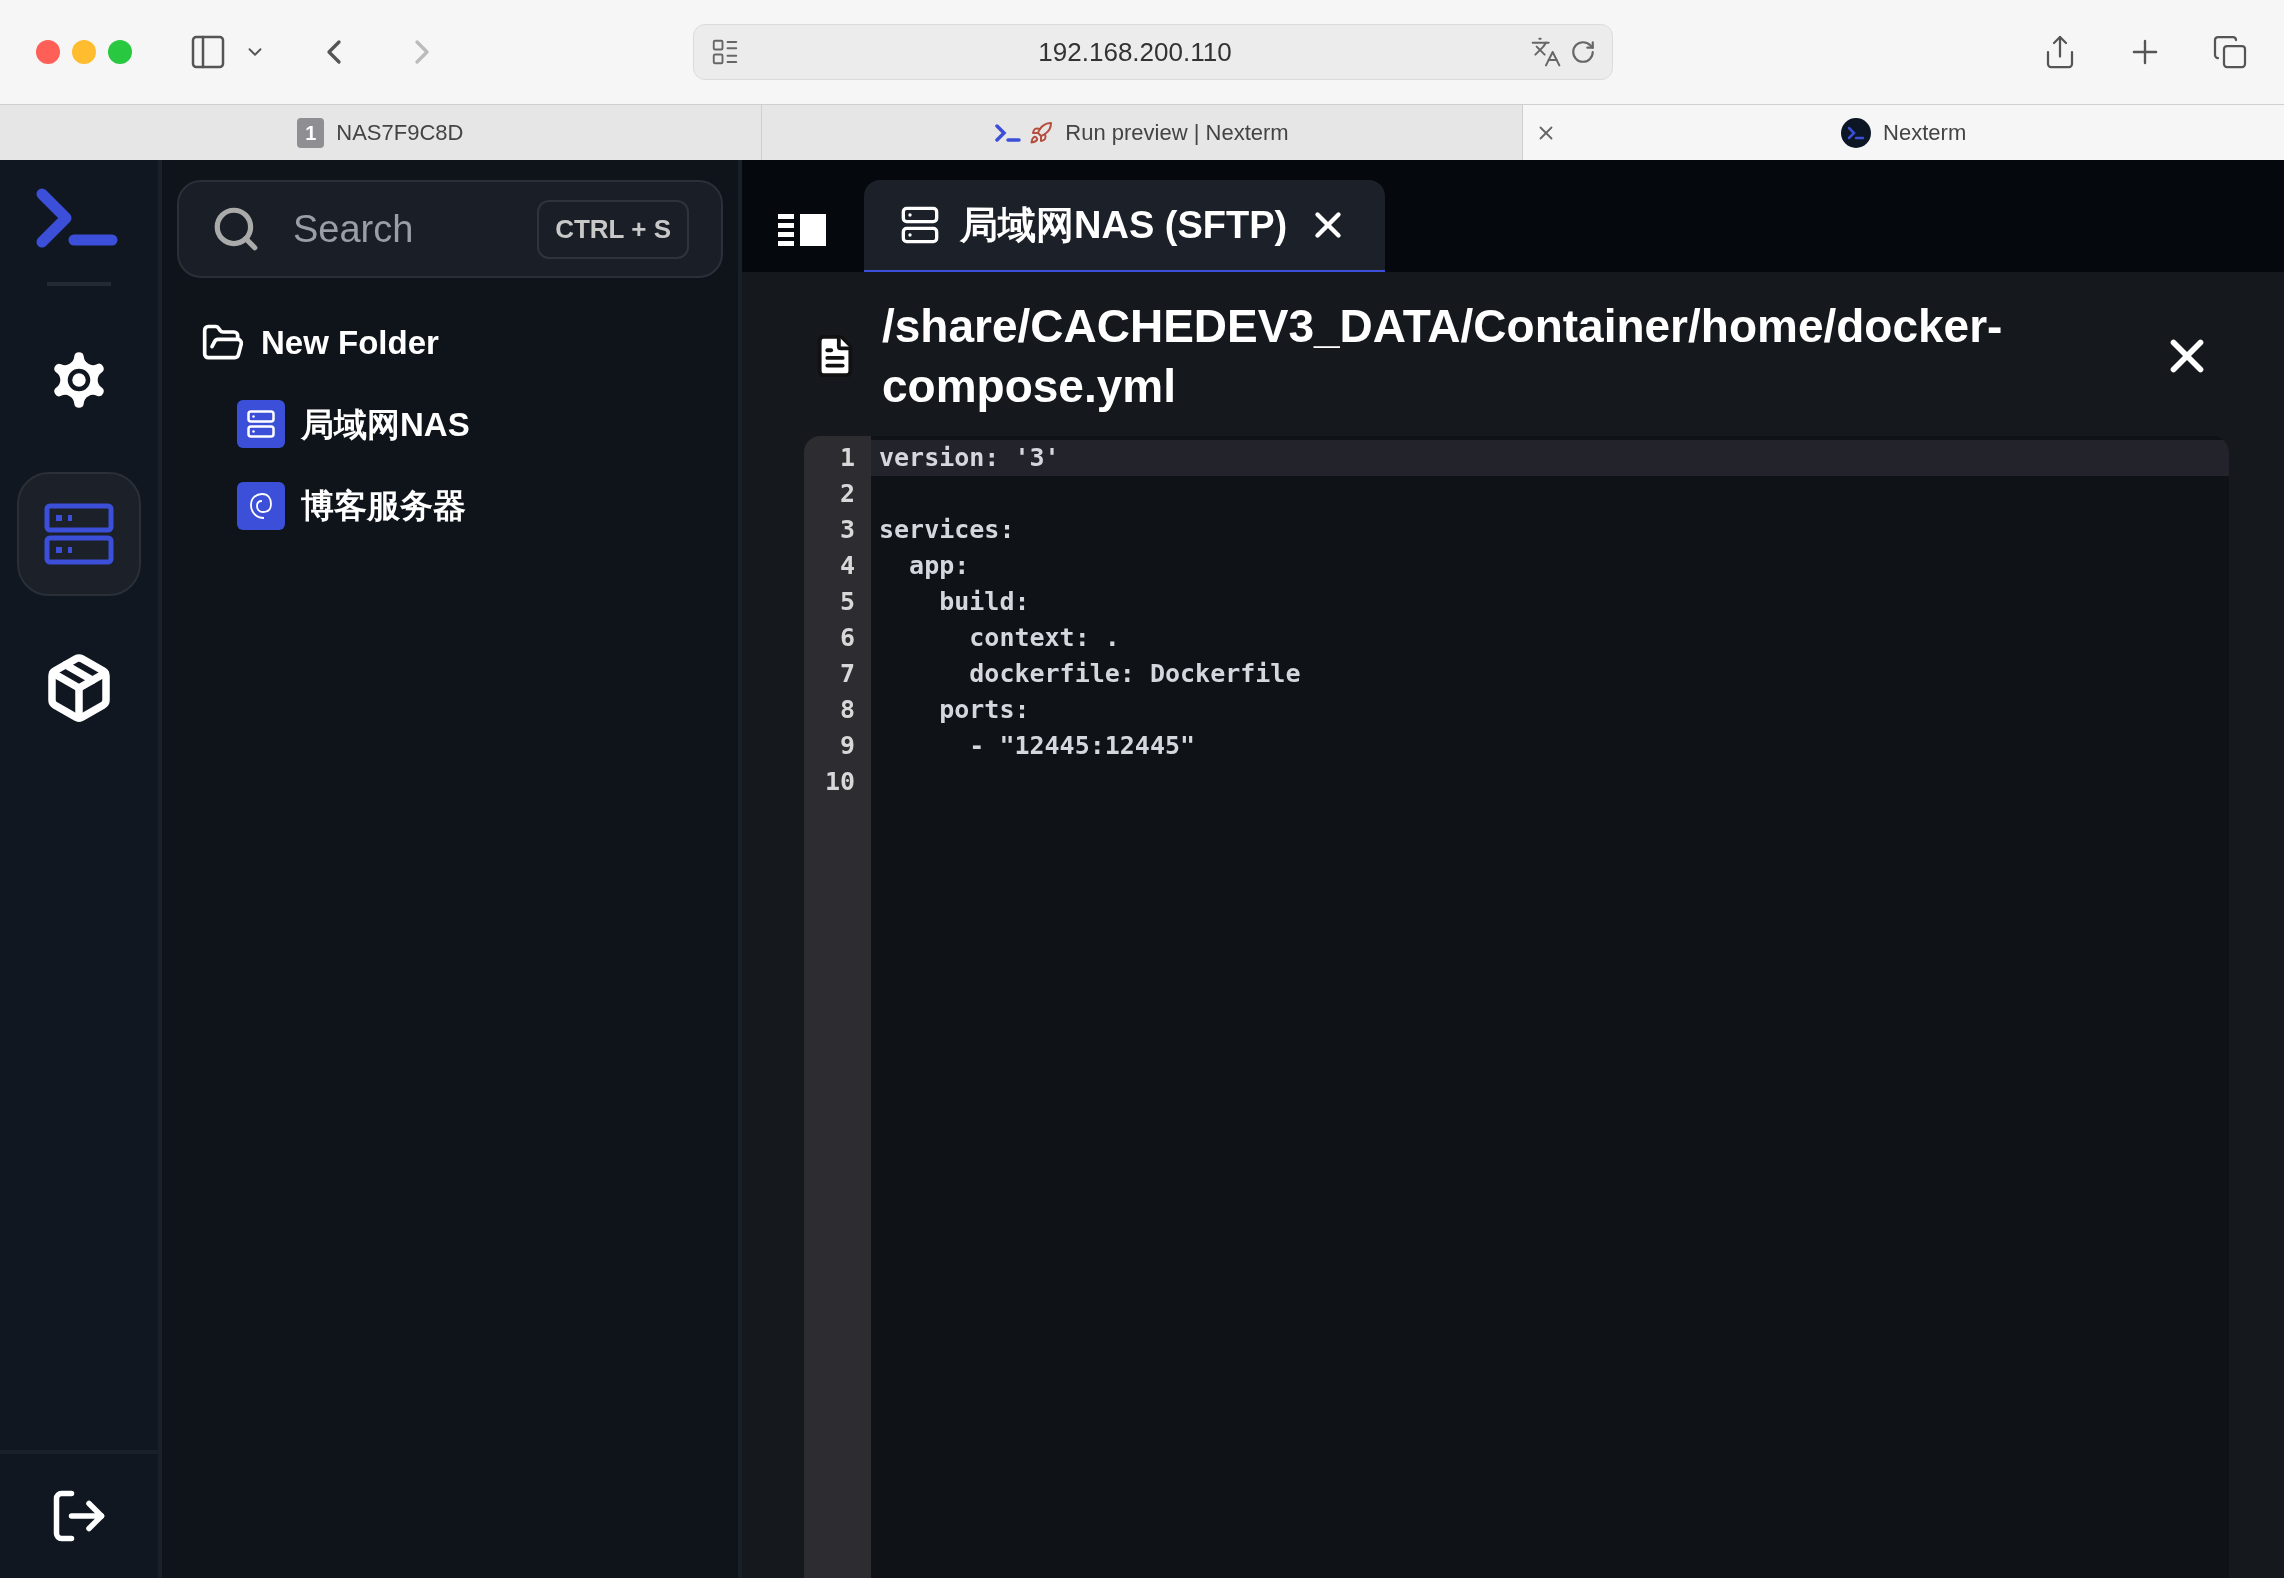 The height and width of the screenshot is (1578, 2284). Describe the element at coordinates (1134, 673) in the screenshot. I see `code-line: dockerfile: Dockerfile` at that location.